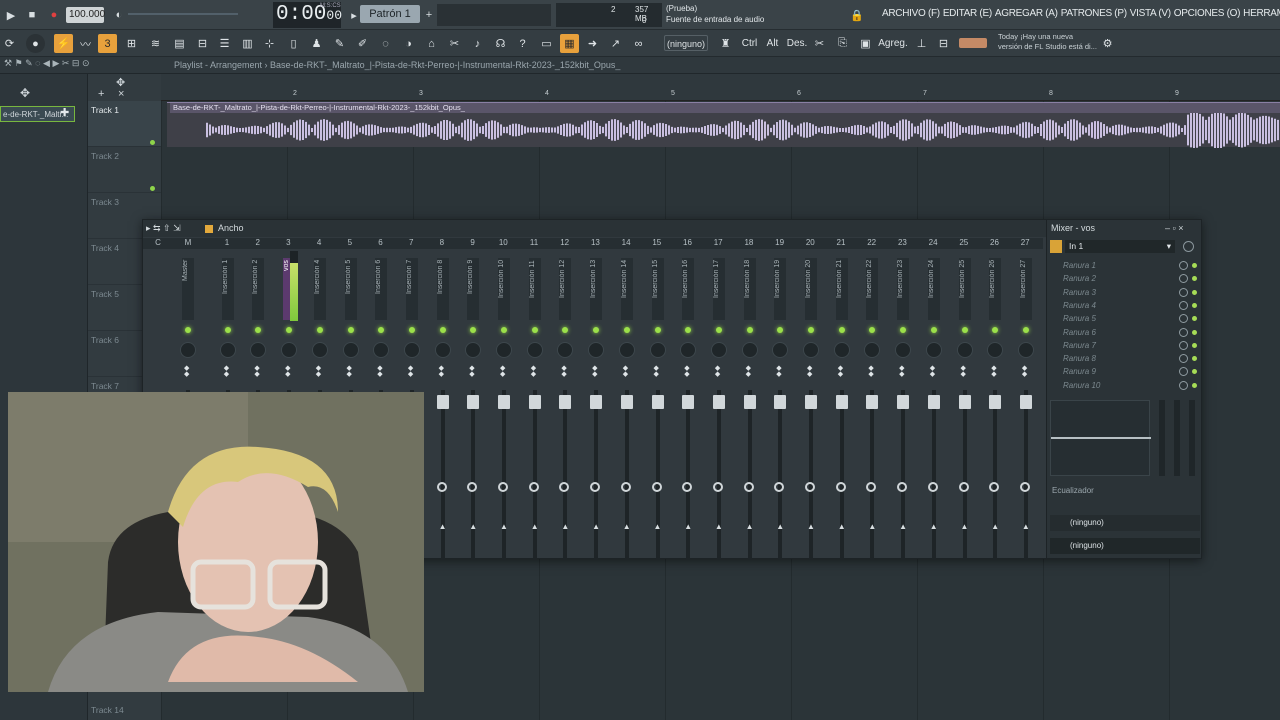  What do you see at coordinates (1207, 13) in the screenshot?
I see `menu-item-5: OPCIONES (O)` at bounding box center [1207, 13].